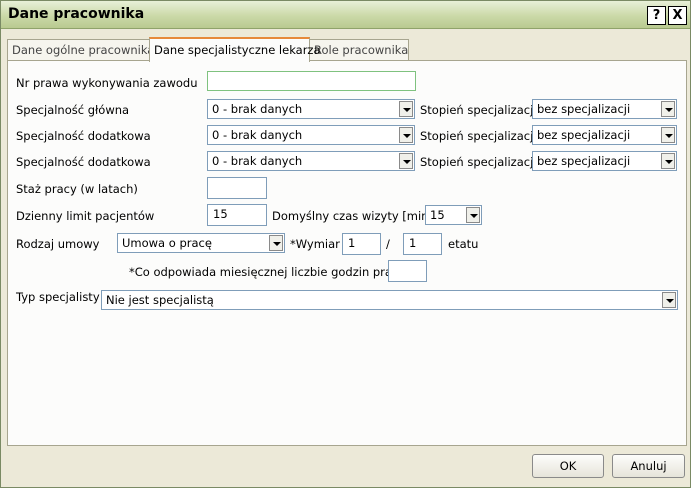  Describe the element at coordinates (83, 136) in the screenshot. I see `additional-specialty-label-1: Specjalność dodatkowa` at that location.